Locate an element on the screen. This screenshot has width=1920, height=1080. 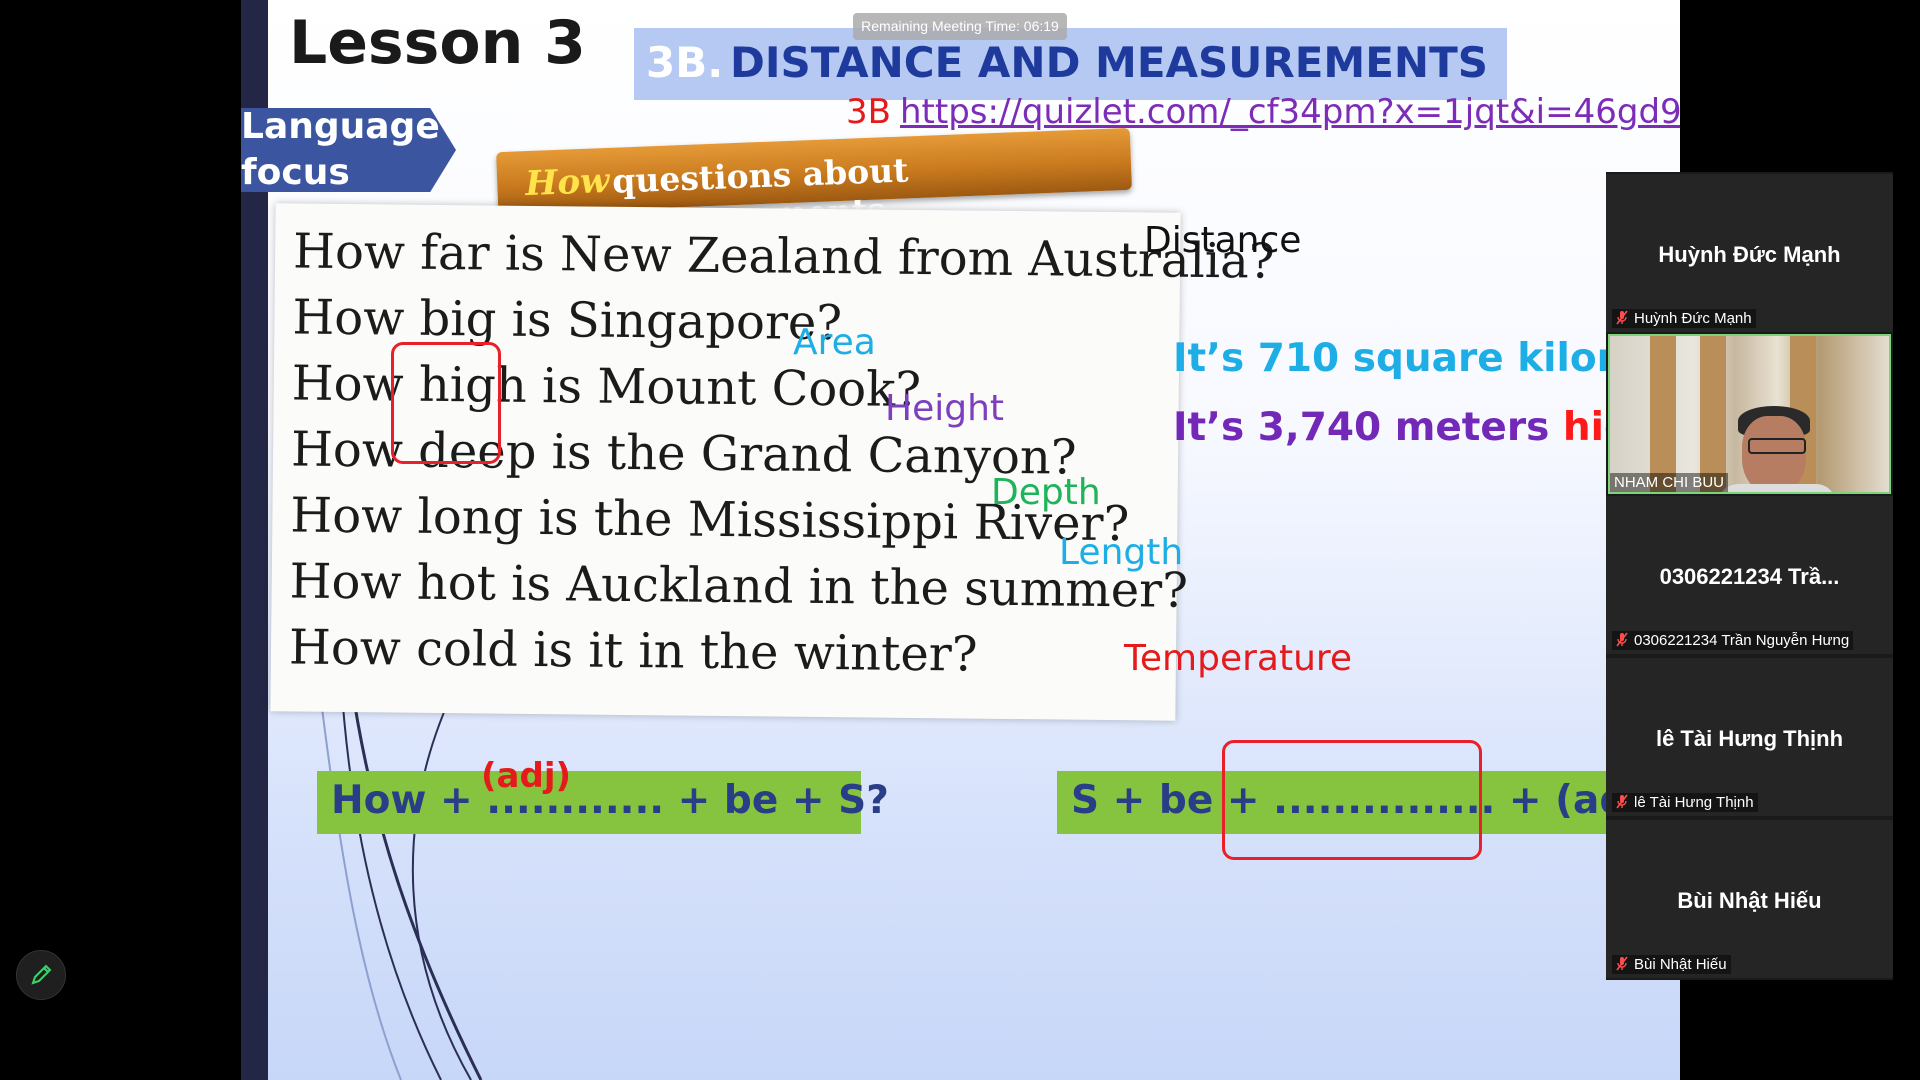
participant-video-face is located at coordinates (1774, 454).